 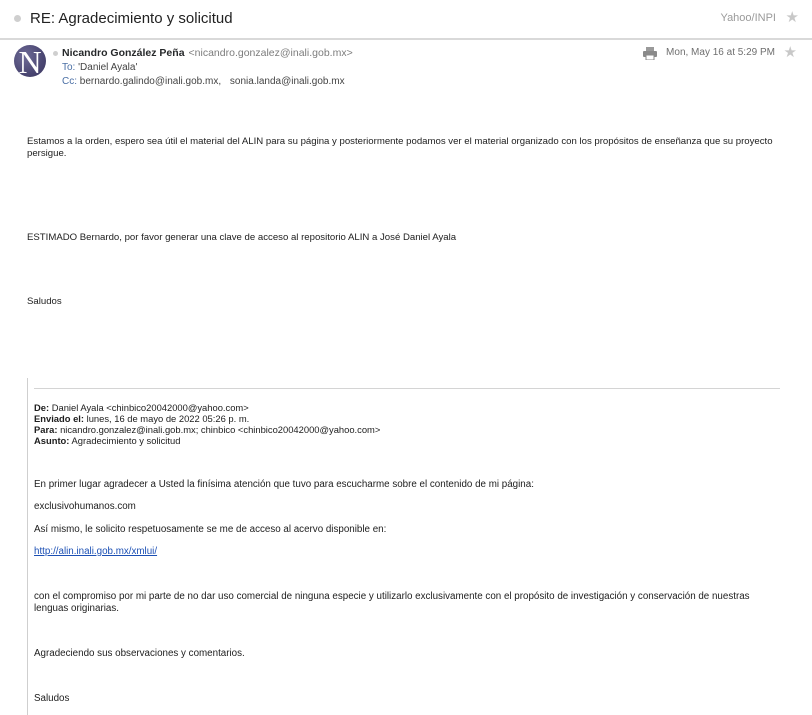 I want to click on quoted-sent-label: Enviado el:, so click(x=59, y=418).